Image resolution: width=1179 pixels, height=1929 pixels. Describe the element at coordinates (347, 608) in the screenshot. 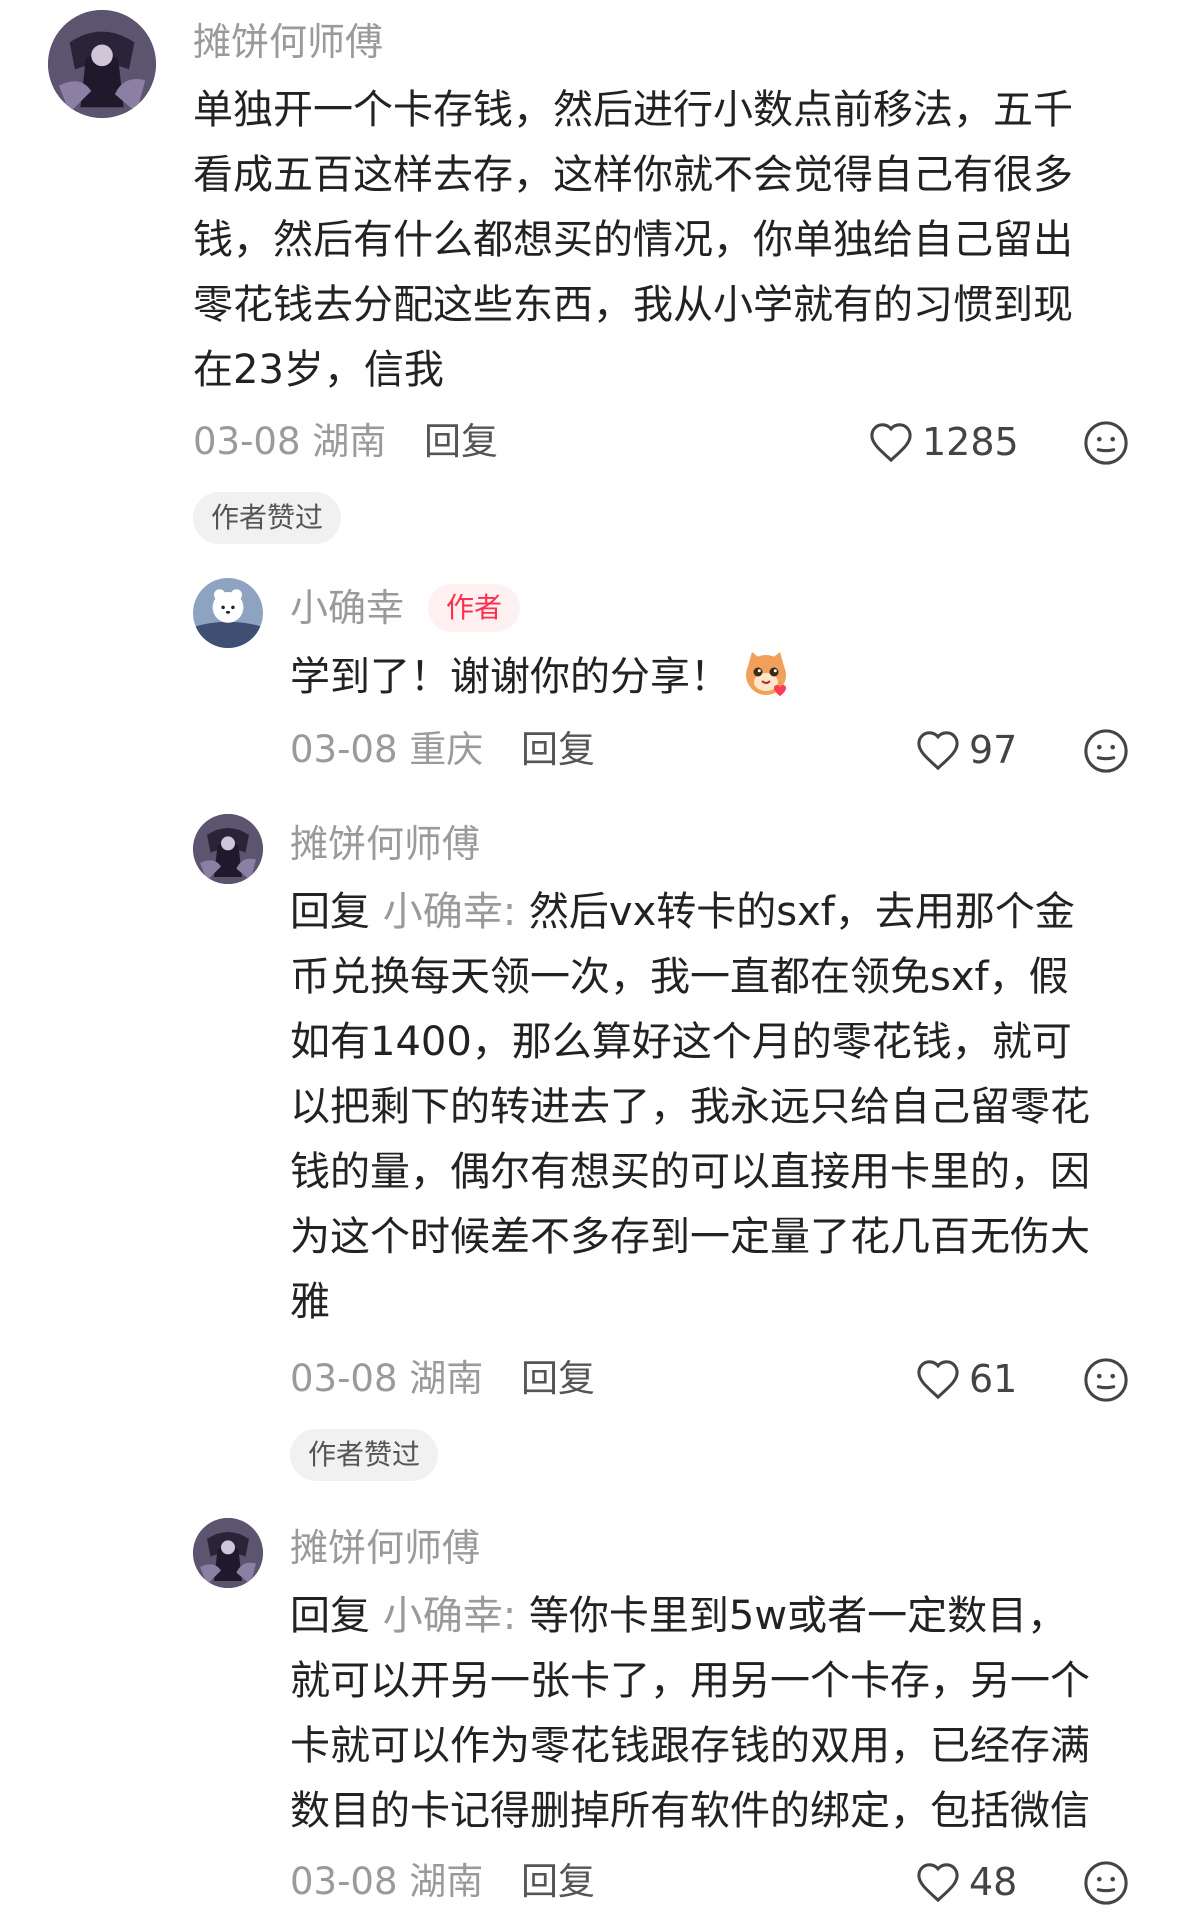

I see `reply-username: 小确幸` at that location.